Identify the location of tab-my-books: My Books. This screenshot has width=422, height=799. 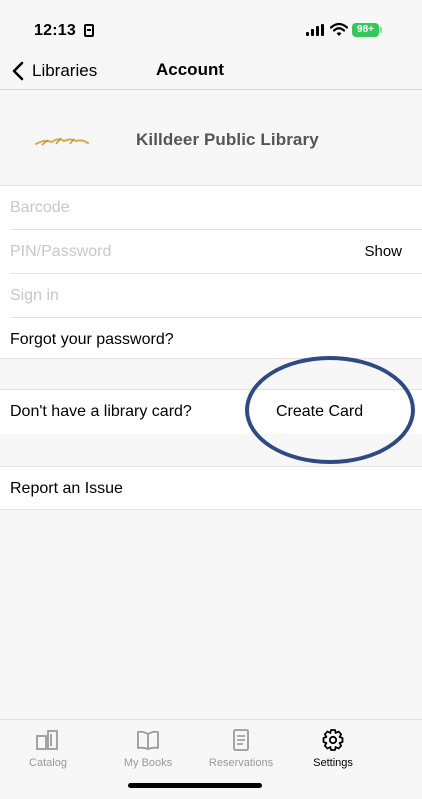
(148, 748).